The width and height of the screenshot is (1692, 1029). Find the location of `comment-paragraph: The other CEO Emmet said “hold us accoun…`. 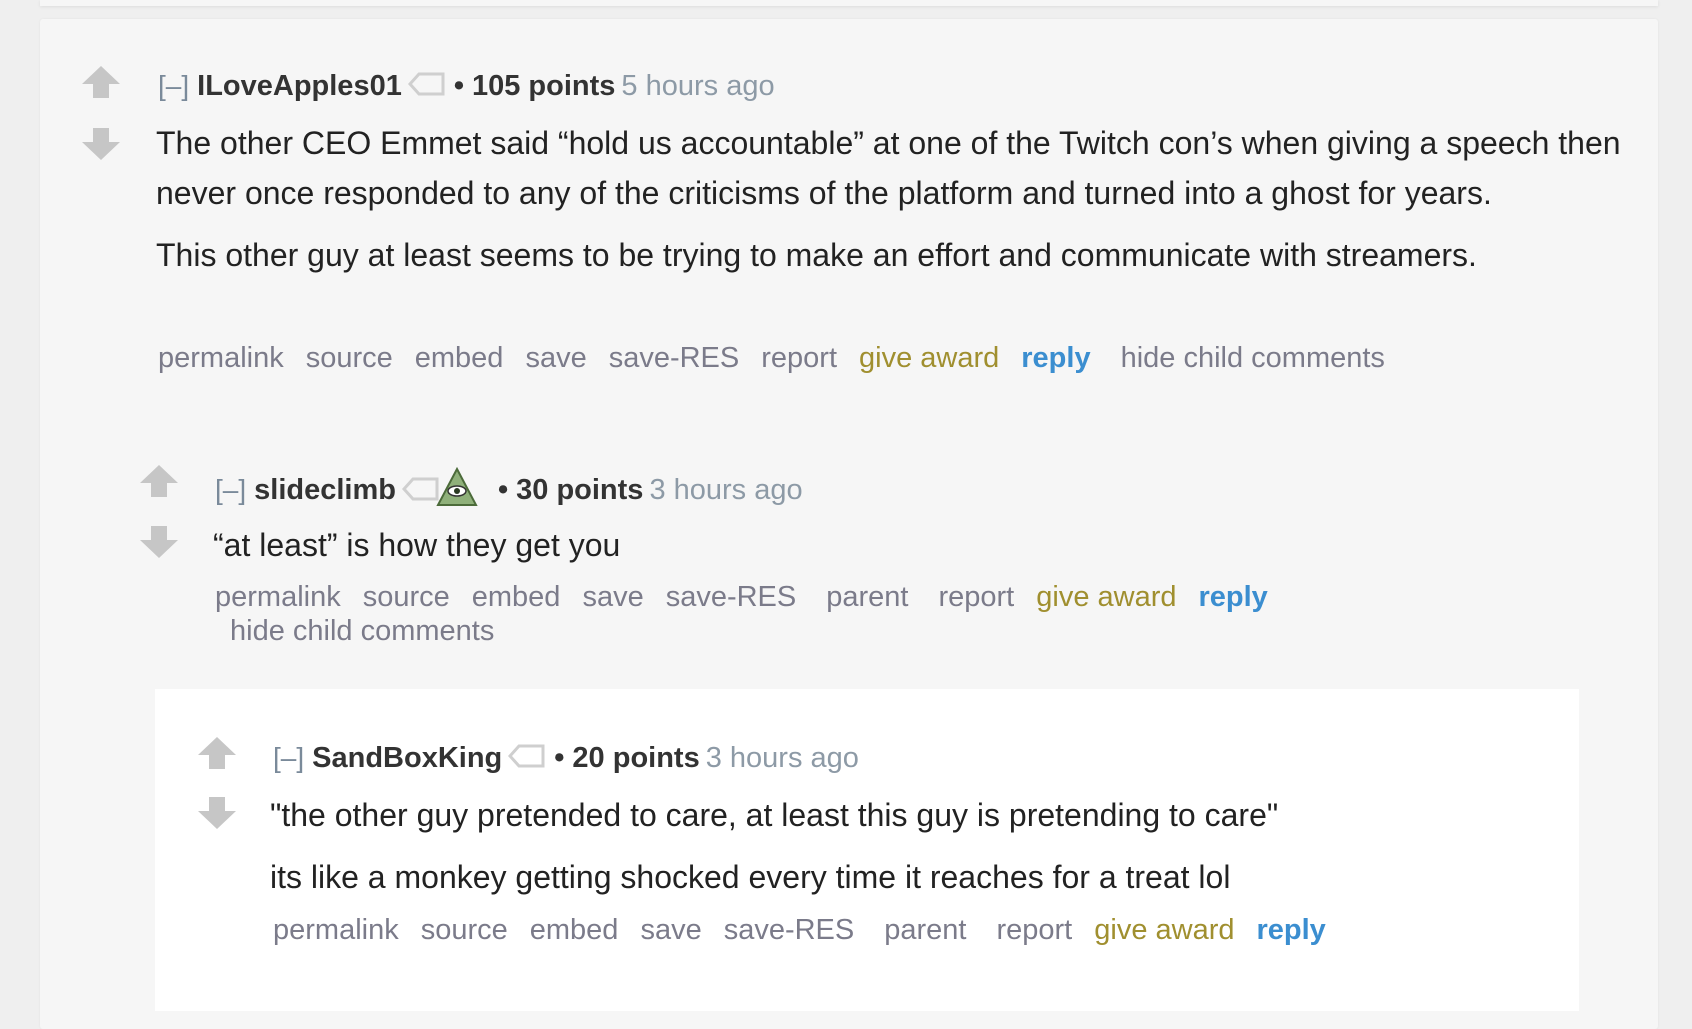

comment-paragraph: The other CEO Emmet said “hold us accoun… is located at coordinates (888, 168).